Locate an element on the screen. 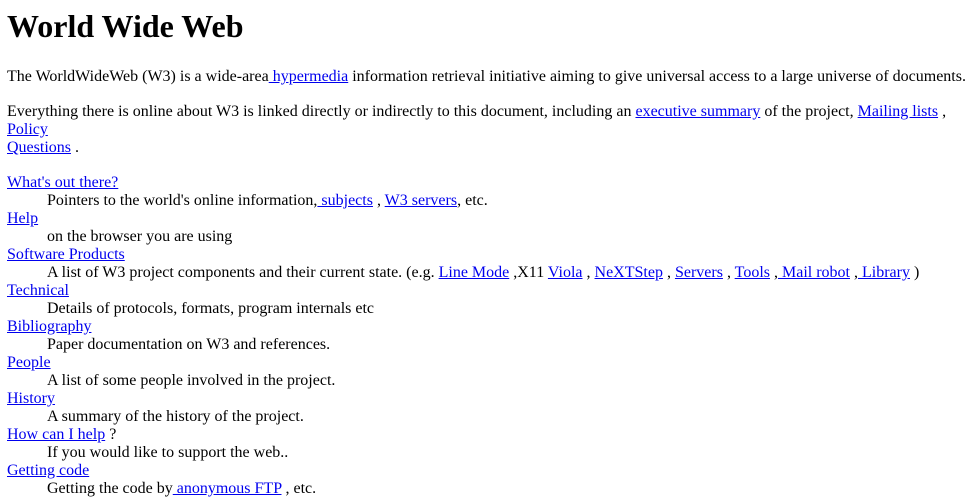 This screenshot has width=972, height=501. list-term: How can I help ? is located at coordinates (487, 435).